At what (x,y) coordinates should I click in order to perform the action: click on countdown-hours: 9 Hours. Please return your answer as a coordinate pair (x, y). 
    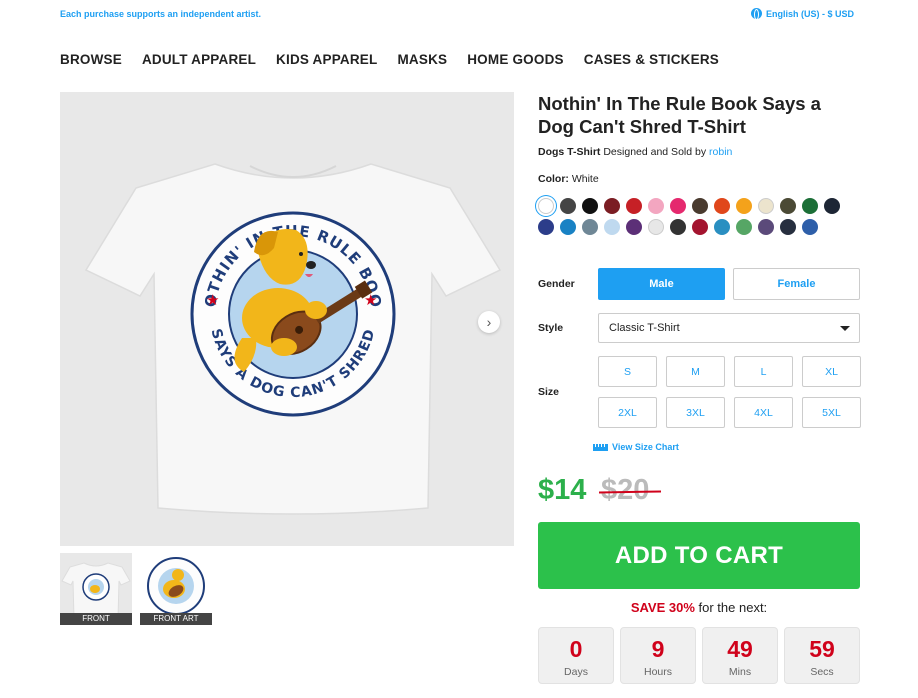
    Looking at the image, I should click on (658, 655).